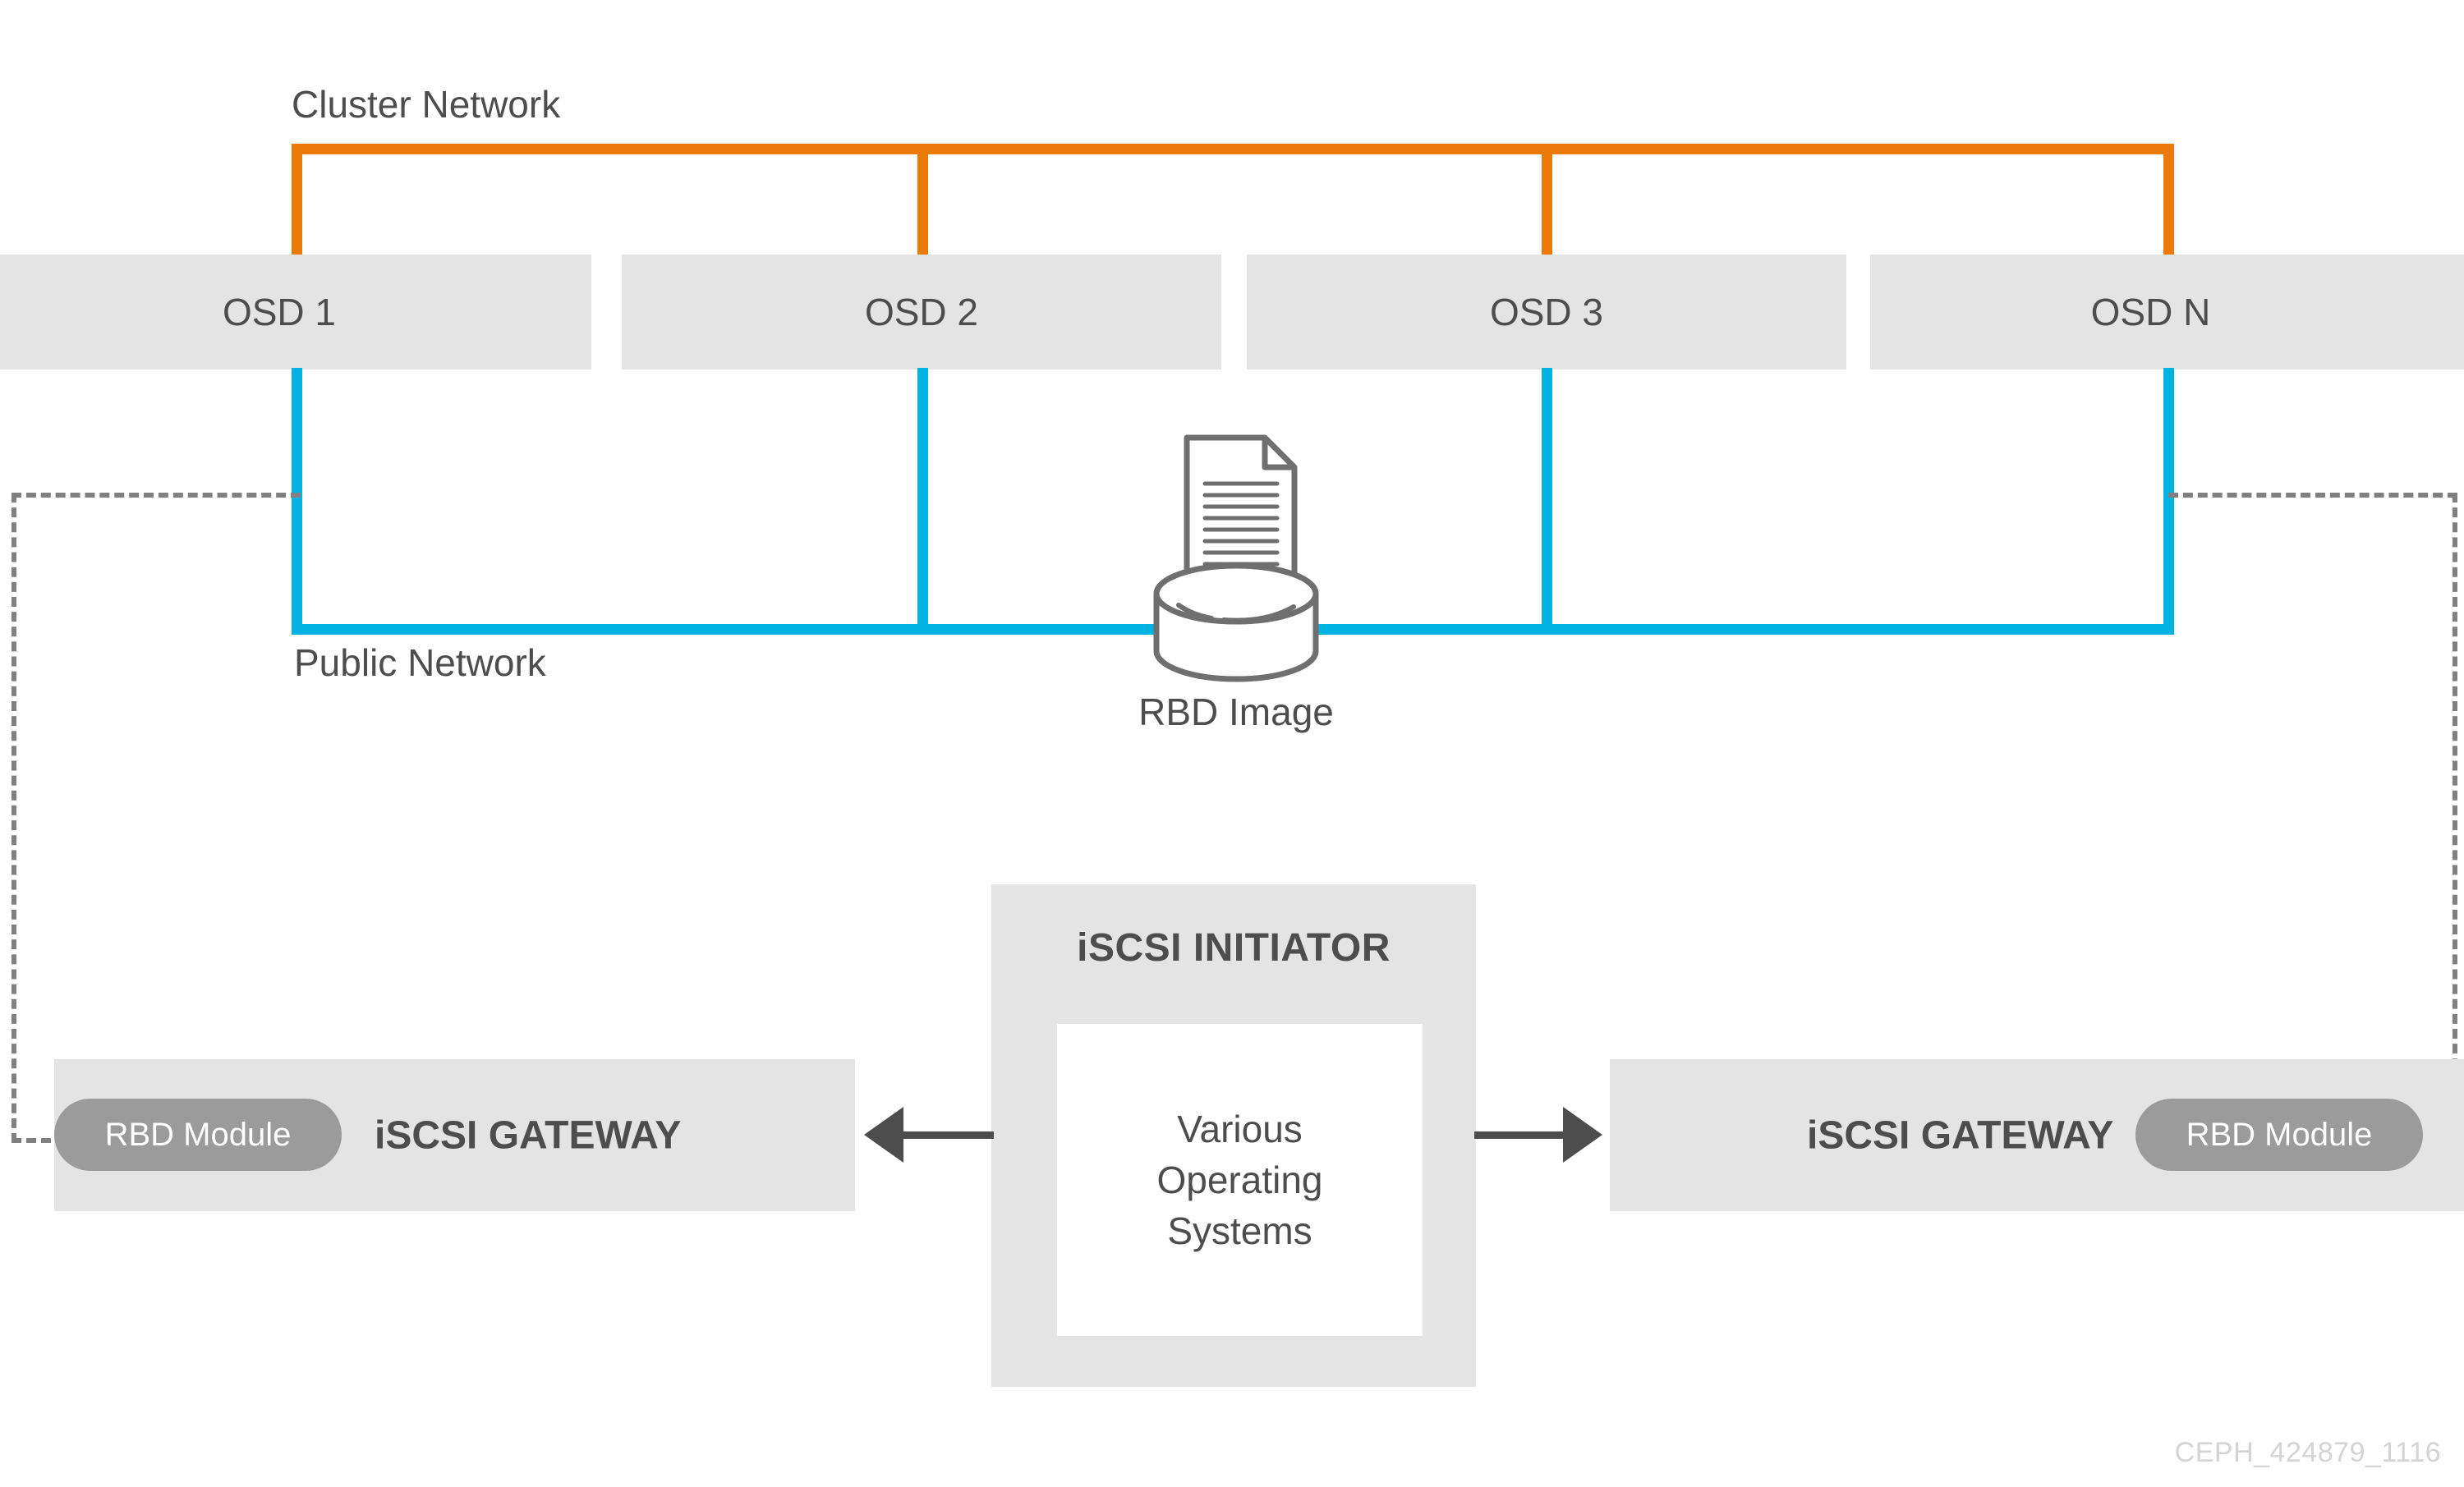  Describe the element at coordinates (949, 1135) in the screenshot. I see `arrow-to-left-gateway-shaft` at that location.